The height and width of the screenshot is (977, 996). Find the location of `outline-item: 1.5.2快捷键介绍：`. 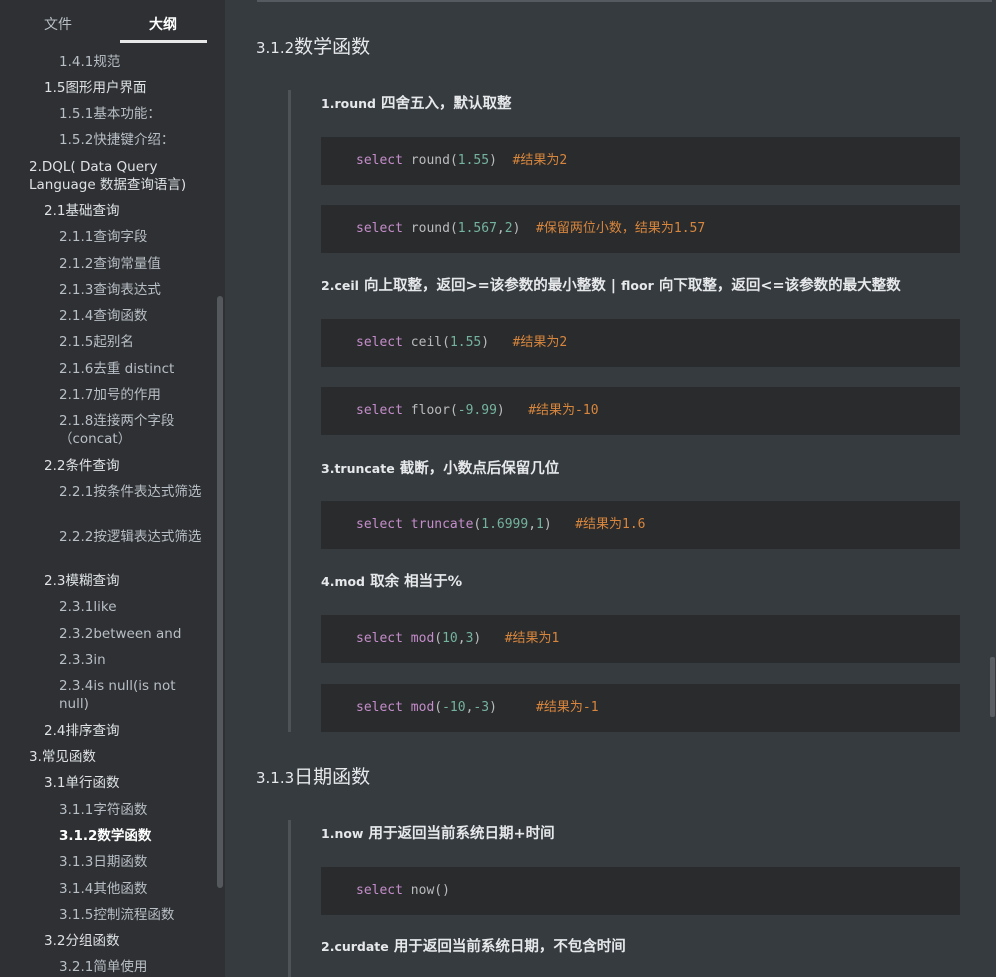

outline-item: 1.5.2快捷键介绍： is located at coordinates (131, 140).